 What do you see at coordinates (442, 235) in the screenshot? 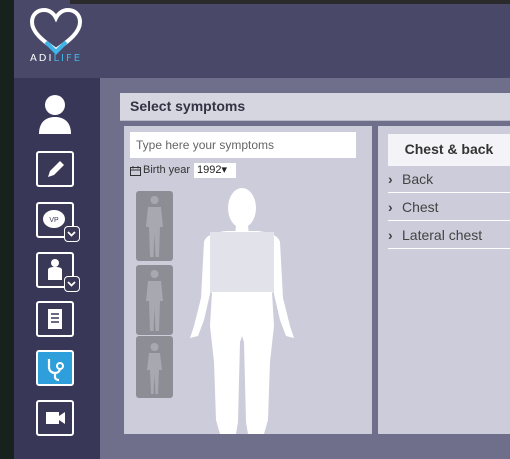
I see `category-item-label: Lateral chest` at bounding box center [442, 235].